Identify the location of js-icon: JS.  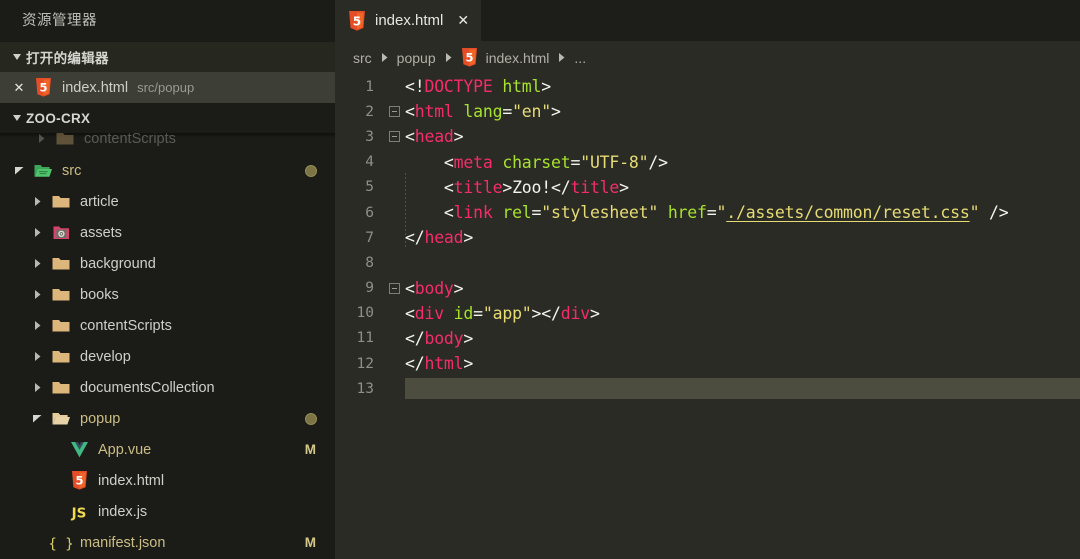
(79, 512).